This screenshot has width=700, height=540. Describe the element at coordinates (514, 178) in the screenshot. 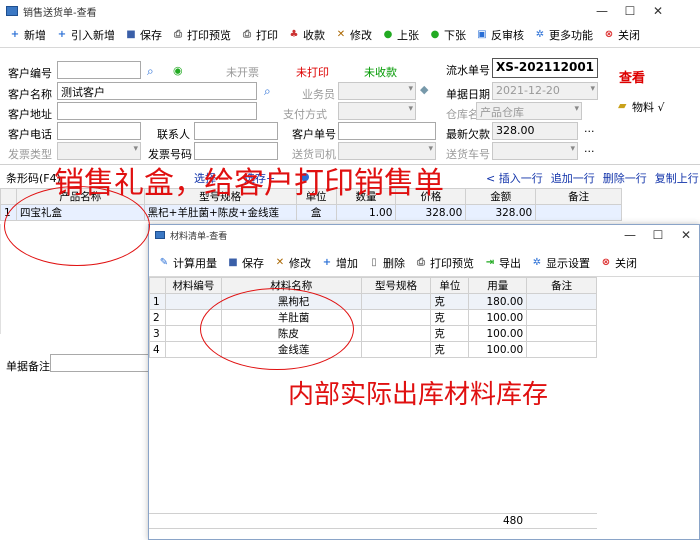

I see `row-action-0: < 插入一行` at that location.